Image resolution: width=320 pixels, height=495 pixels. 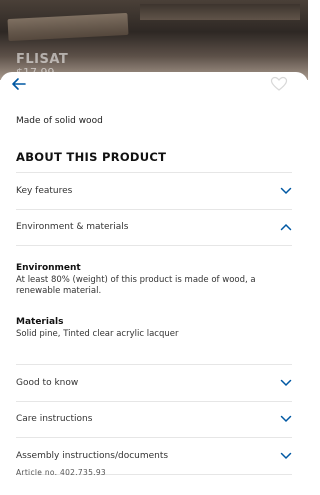 I want to click on hero-wood-plank, so click(x=68, y=27).